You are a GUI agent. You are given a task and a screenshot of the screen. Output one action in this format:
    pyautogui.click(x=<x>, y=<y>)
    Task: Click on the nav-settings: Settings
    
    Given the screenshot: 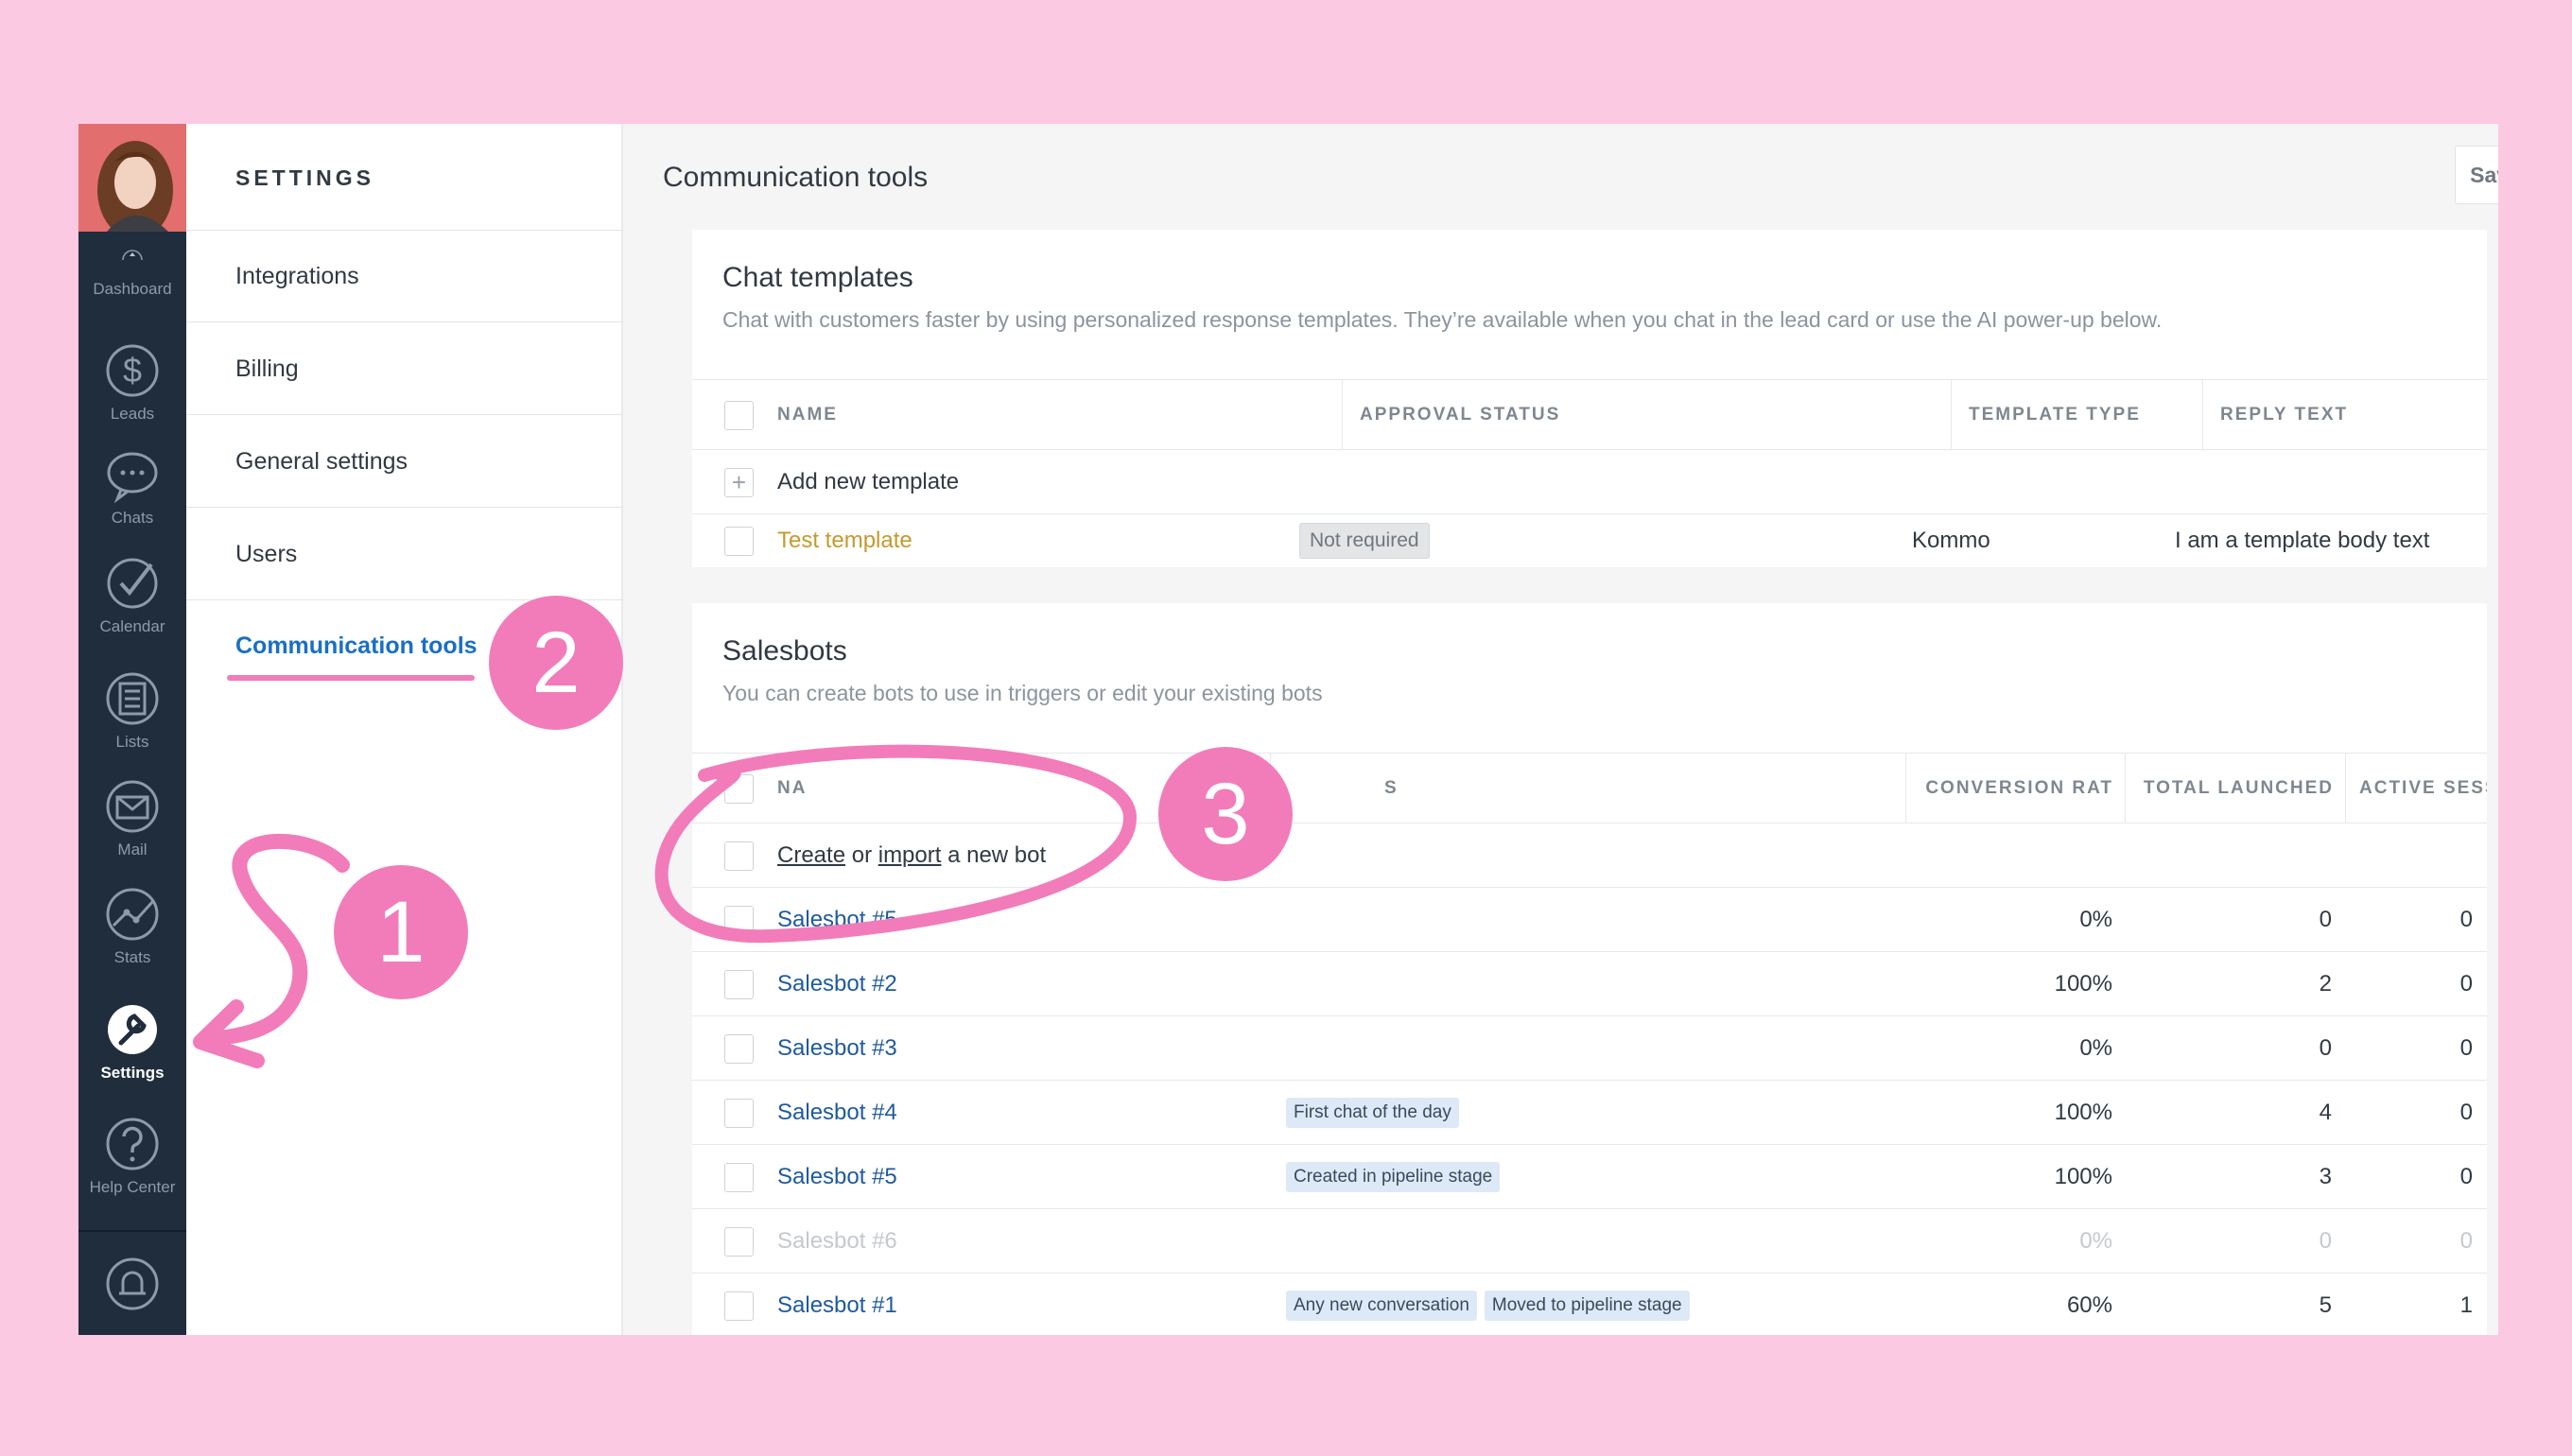 What is the action you would take?
    pyautogui.click(x=132, y=1034)
    